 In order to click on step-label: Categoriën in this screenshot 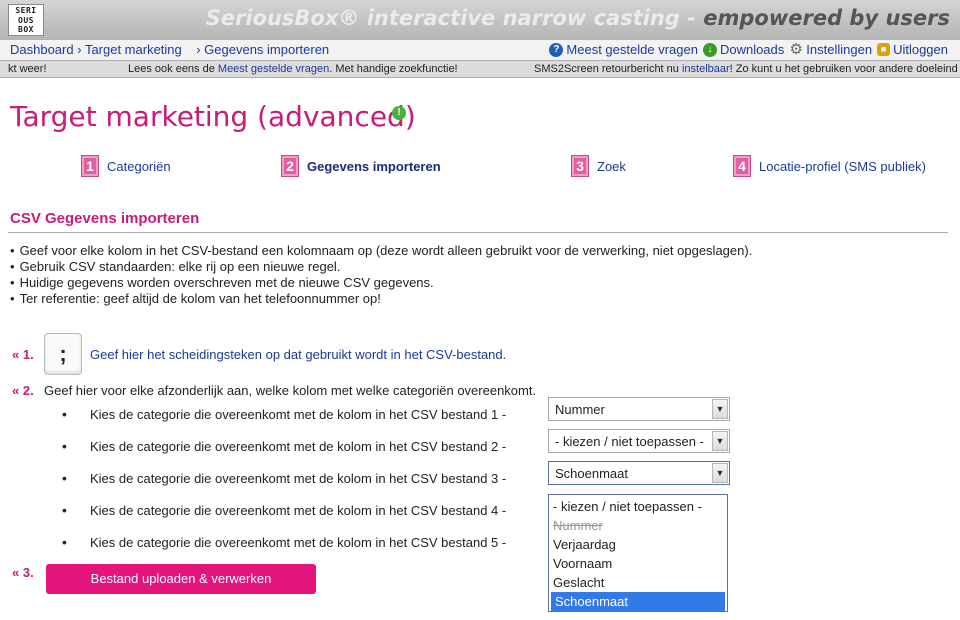, I will do `click(139, 166)`.